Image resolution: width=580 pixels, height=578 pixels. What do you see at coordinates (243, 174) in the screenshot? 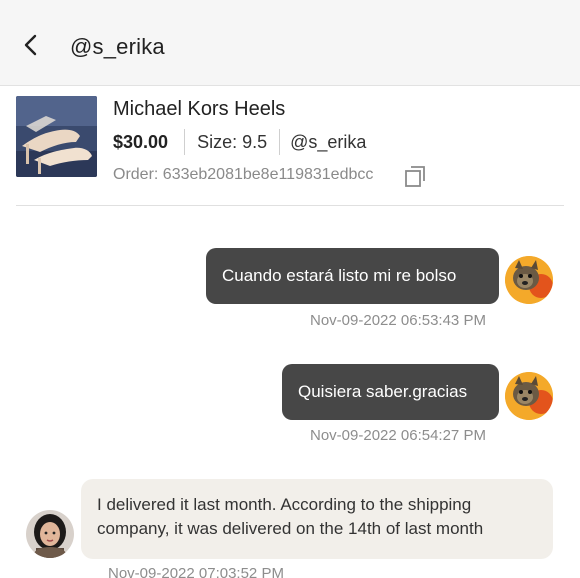
I see `order-id: Order: 633eb2081be8e119831edbcc` at bounding box center [243, 174].